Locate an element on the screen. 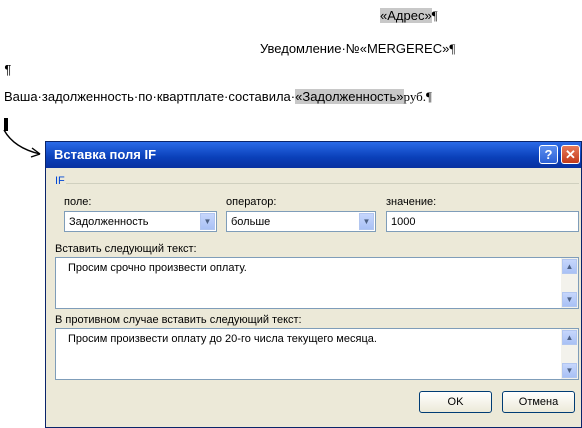  operator-label: оператор: is located at coordinates (251, 202).